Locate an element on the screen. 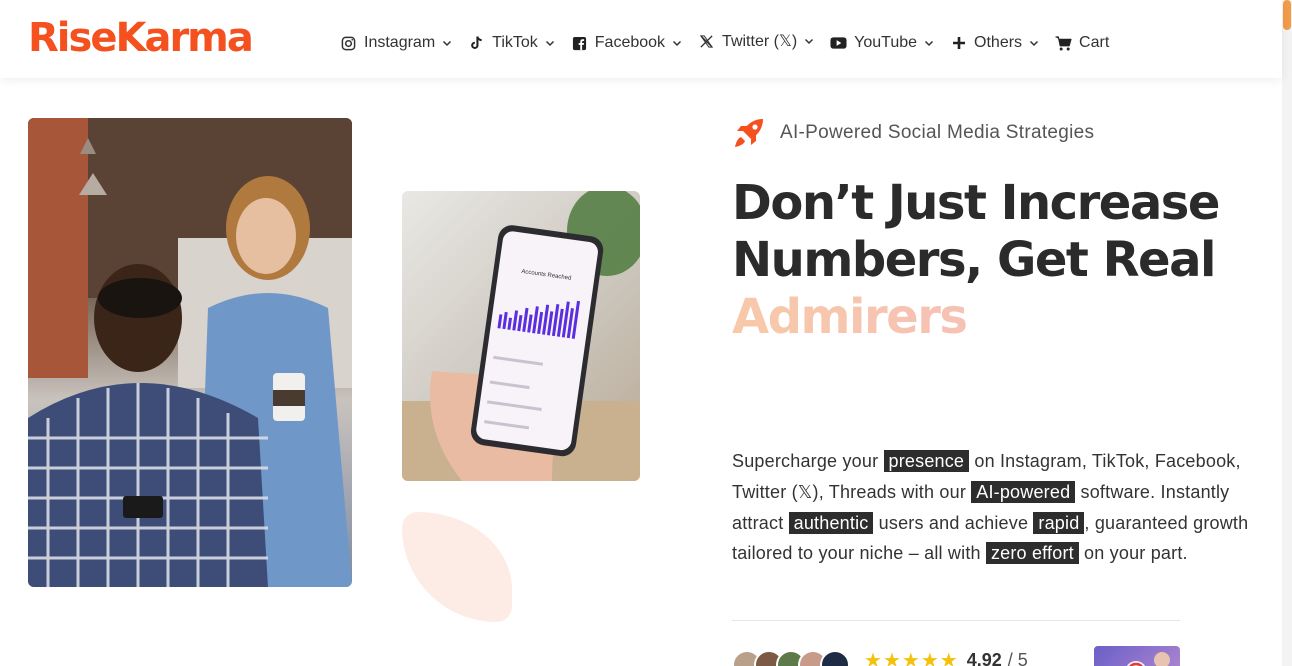 This screenshot has width=1292, height=666. rating: ★ ★ ★ ★ ★ 4.92 / 5 is located at coordinates (946, 657).